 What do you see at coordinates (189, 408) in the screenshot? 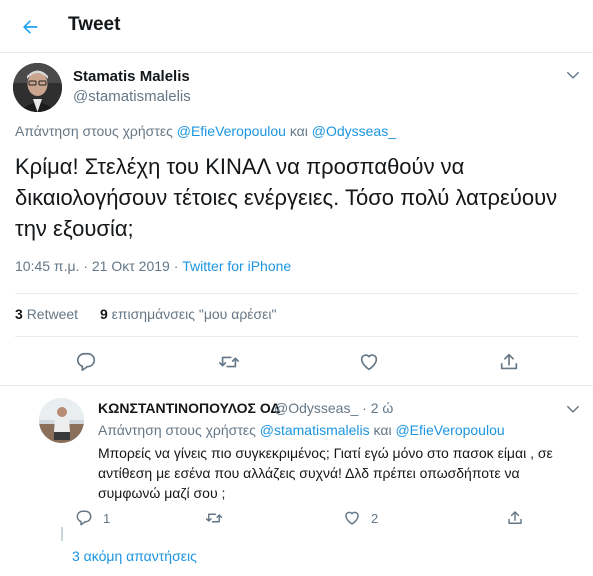
I see `reply-author-name: ΚΩΝΣΤΑΝΤΙΝΟΠΟΥΛΟΣ ΟΔ` at bounding box center [189, 408].